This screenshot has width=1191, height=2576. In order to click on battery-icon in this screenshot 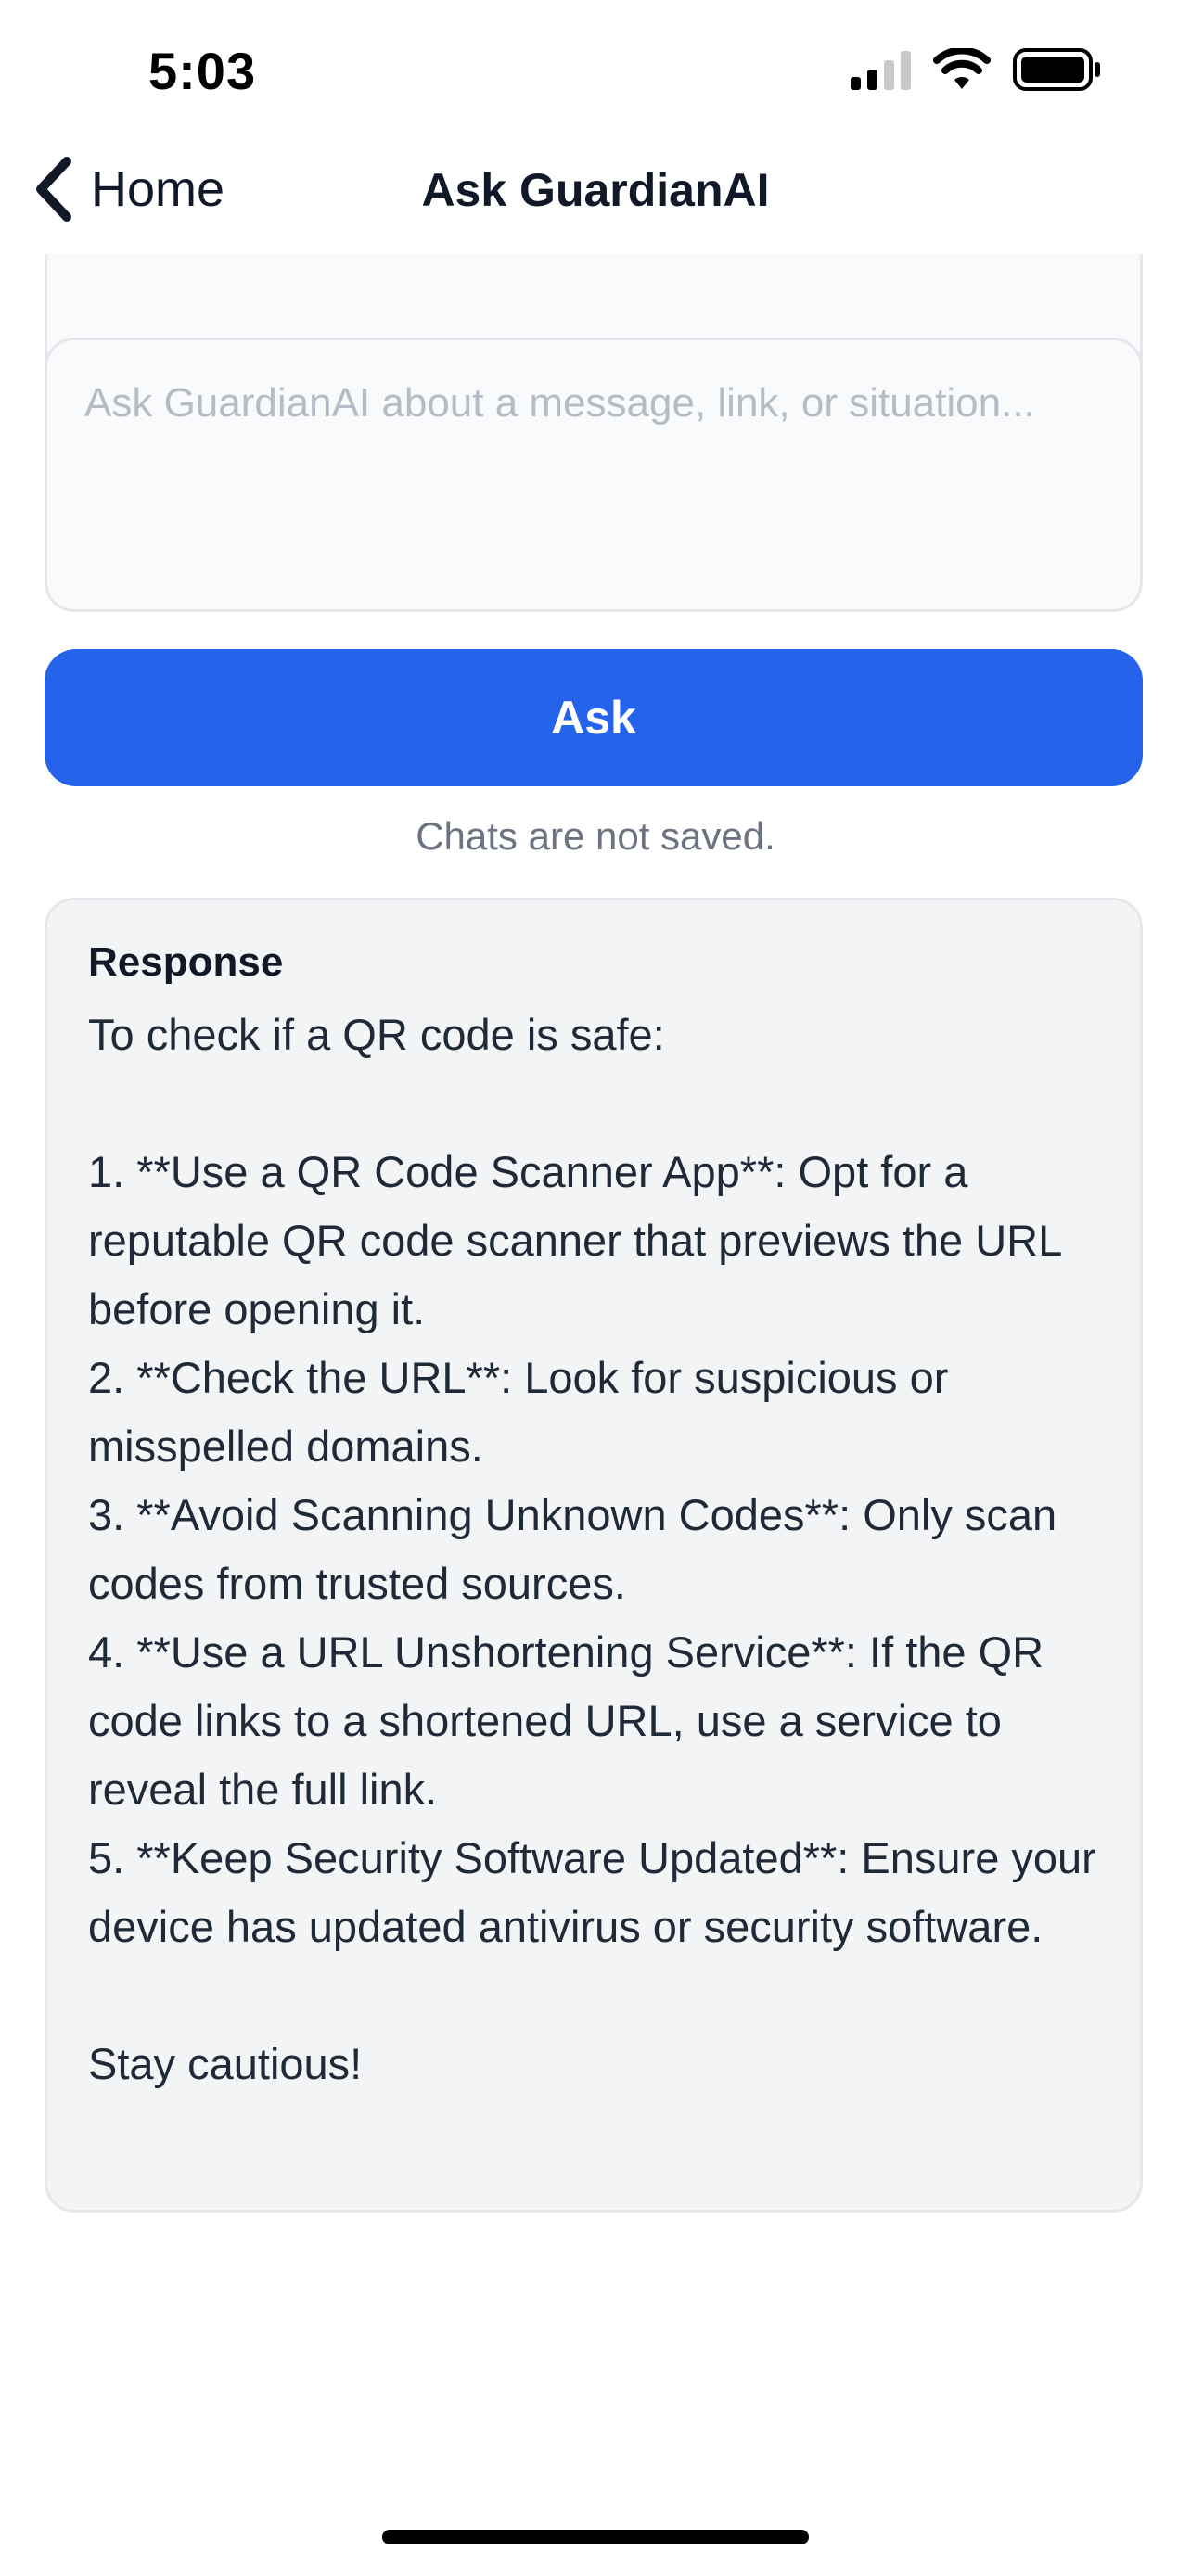, I will do `click(1056, 69)`.